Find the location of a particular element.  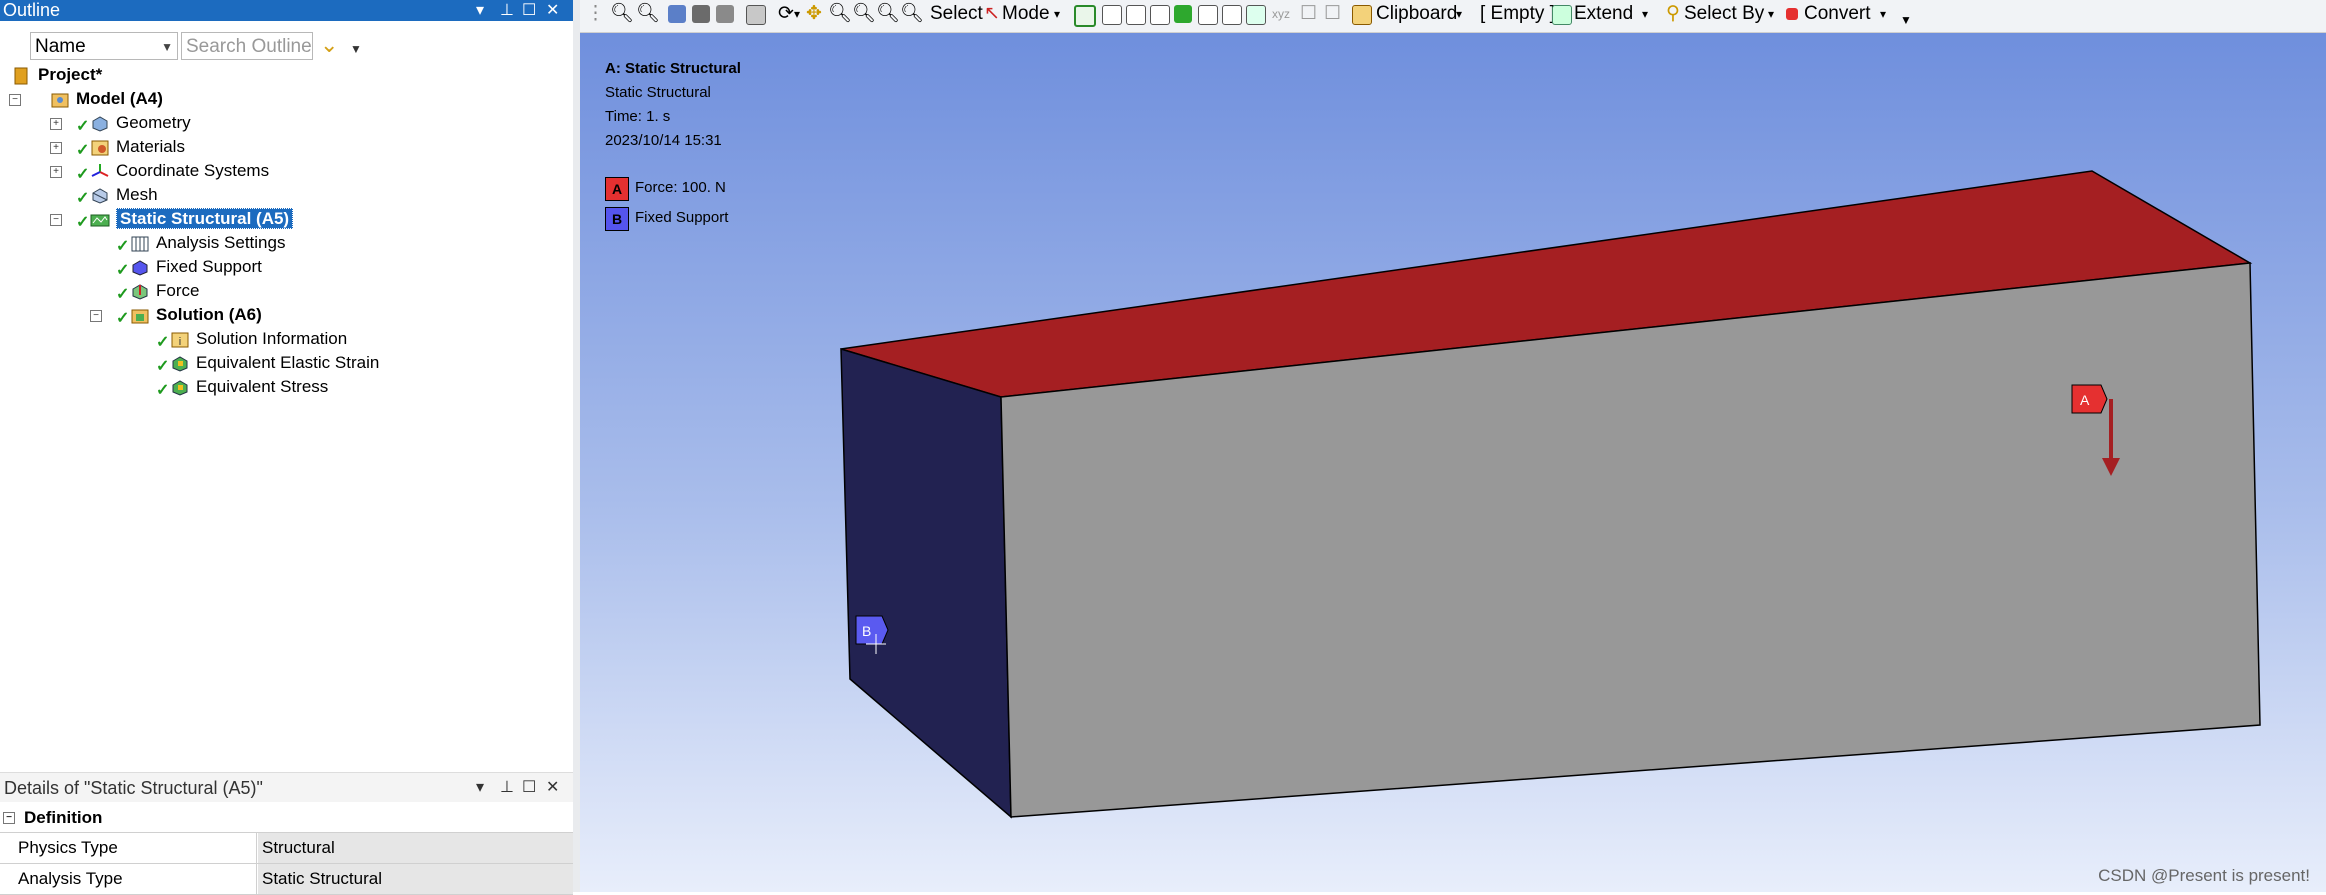

tree-item-materials: Materials is located at coordinates (137, 147).